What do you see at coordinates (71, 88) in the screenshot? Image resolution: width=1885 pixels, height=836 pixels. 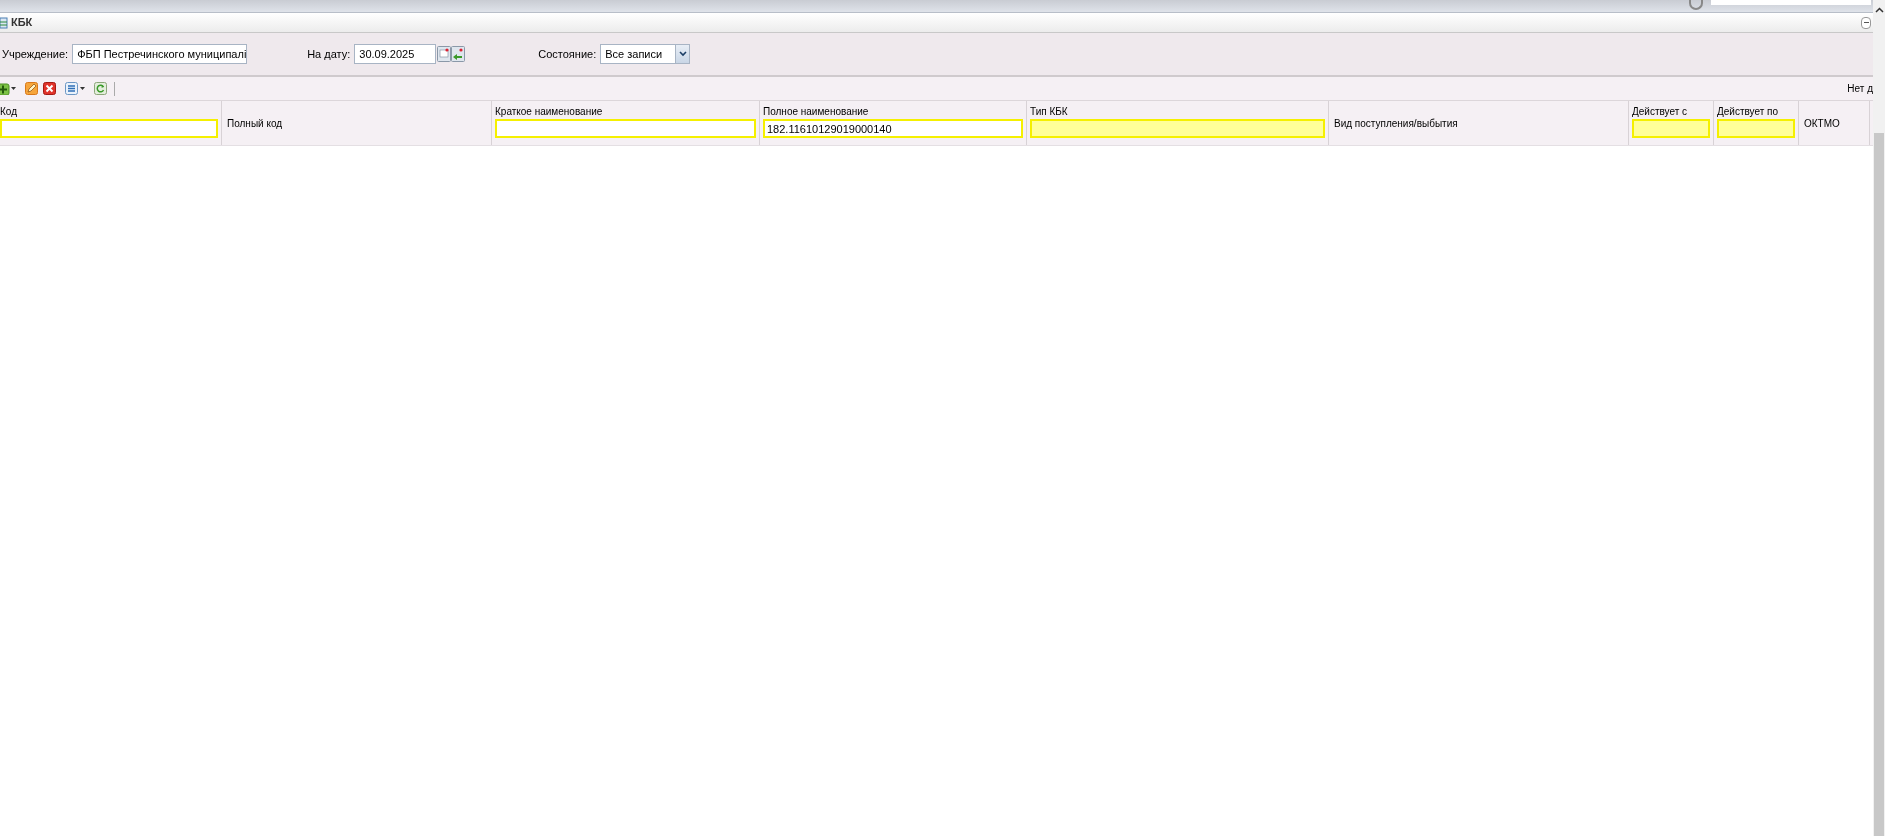 I see `list-icon` at bounding box center [71, 88].